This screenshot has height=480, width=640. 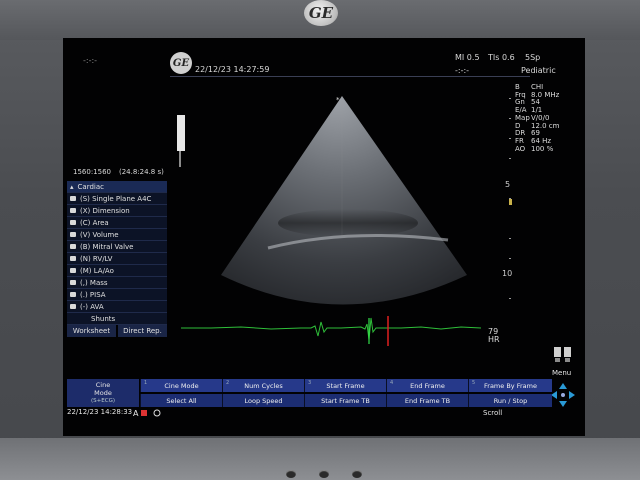 I want to click on softkey-label: End Frame, so click(x=427, y=385).